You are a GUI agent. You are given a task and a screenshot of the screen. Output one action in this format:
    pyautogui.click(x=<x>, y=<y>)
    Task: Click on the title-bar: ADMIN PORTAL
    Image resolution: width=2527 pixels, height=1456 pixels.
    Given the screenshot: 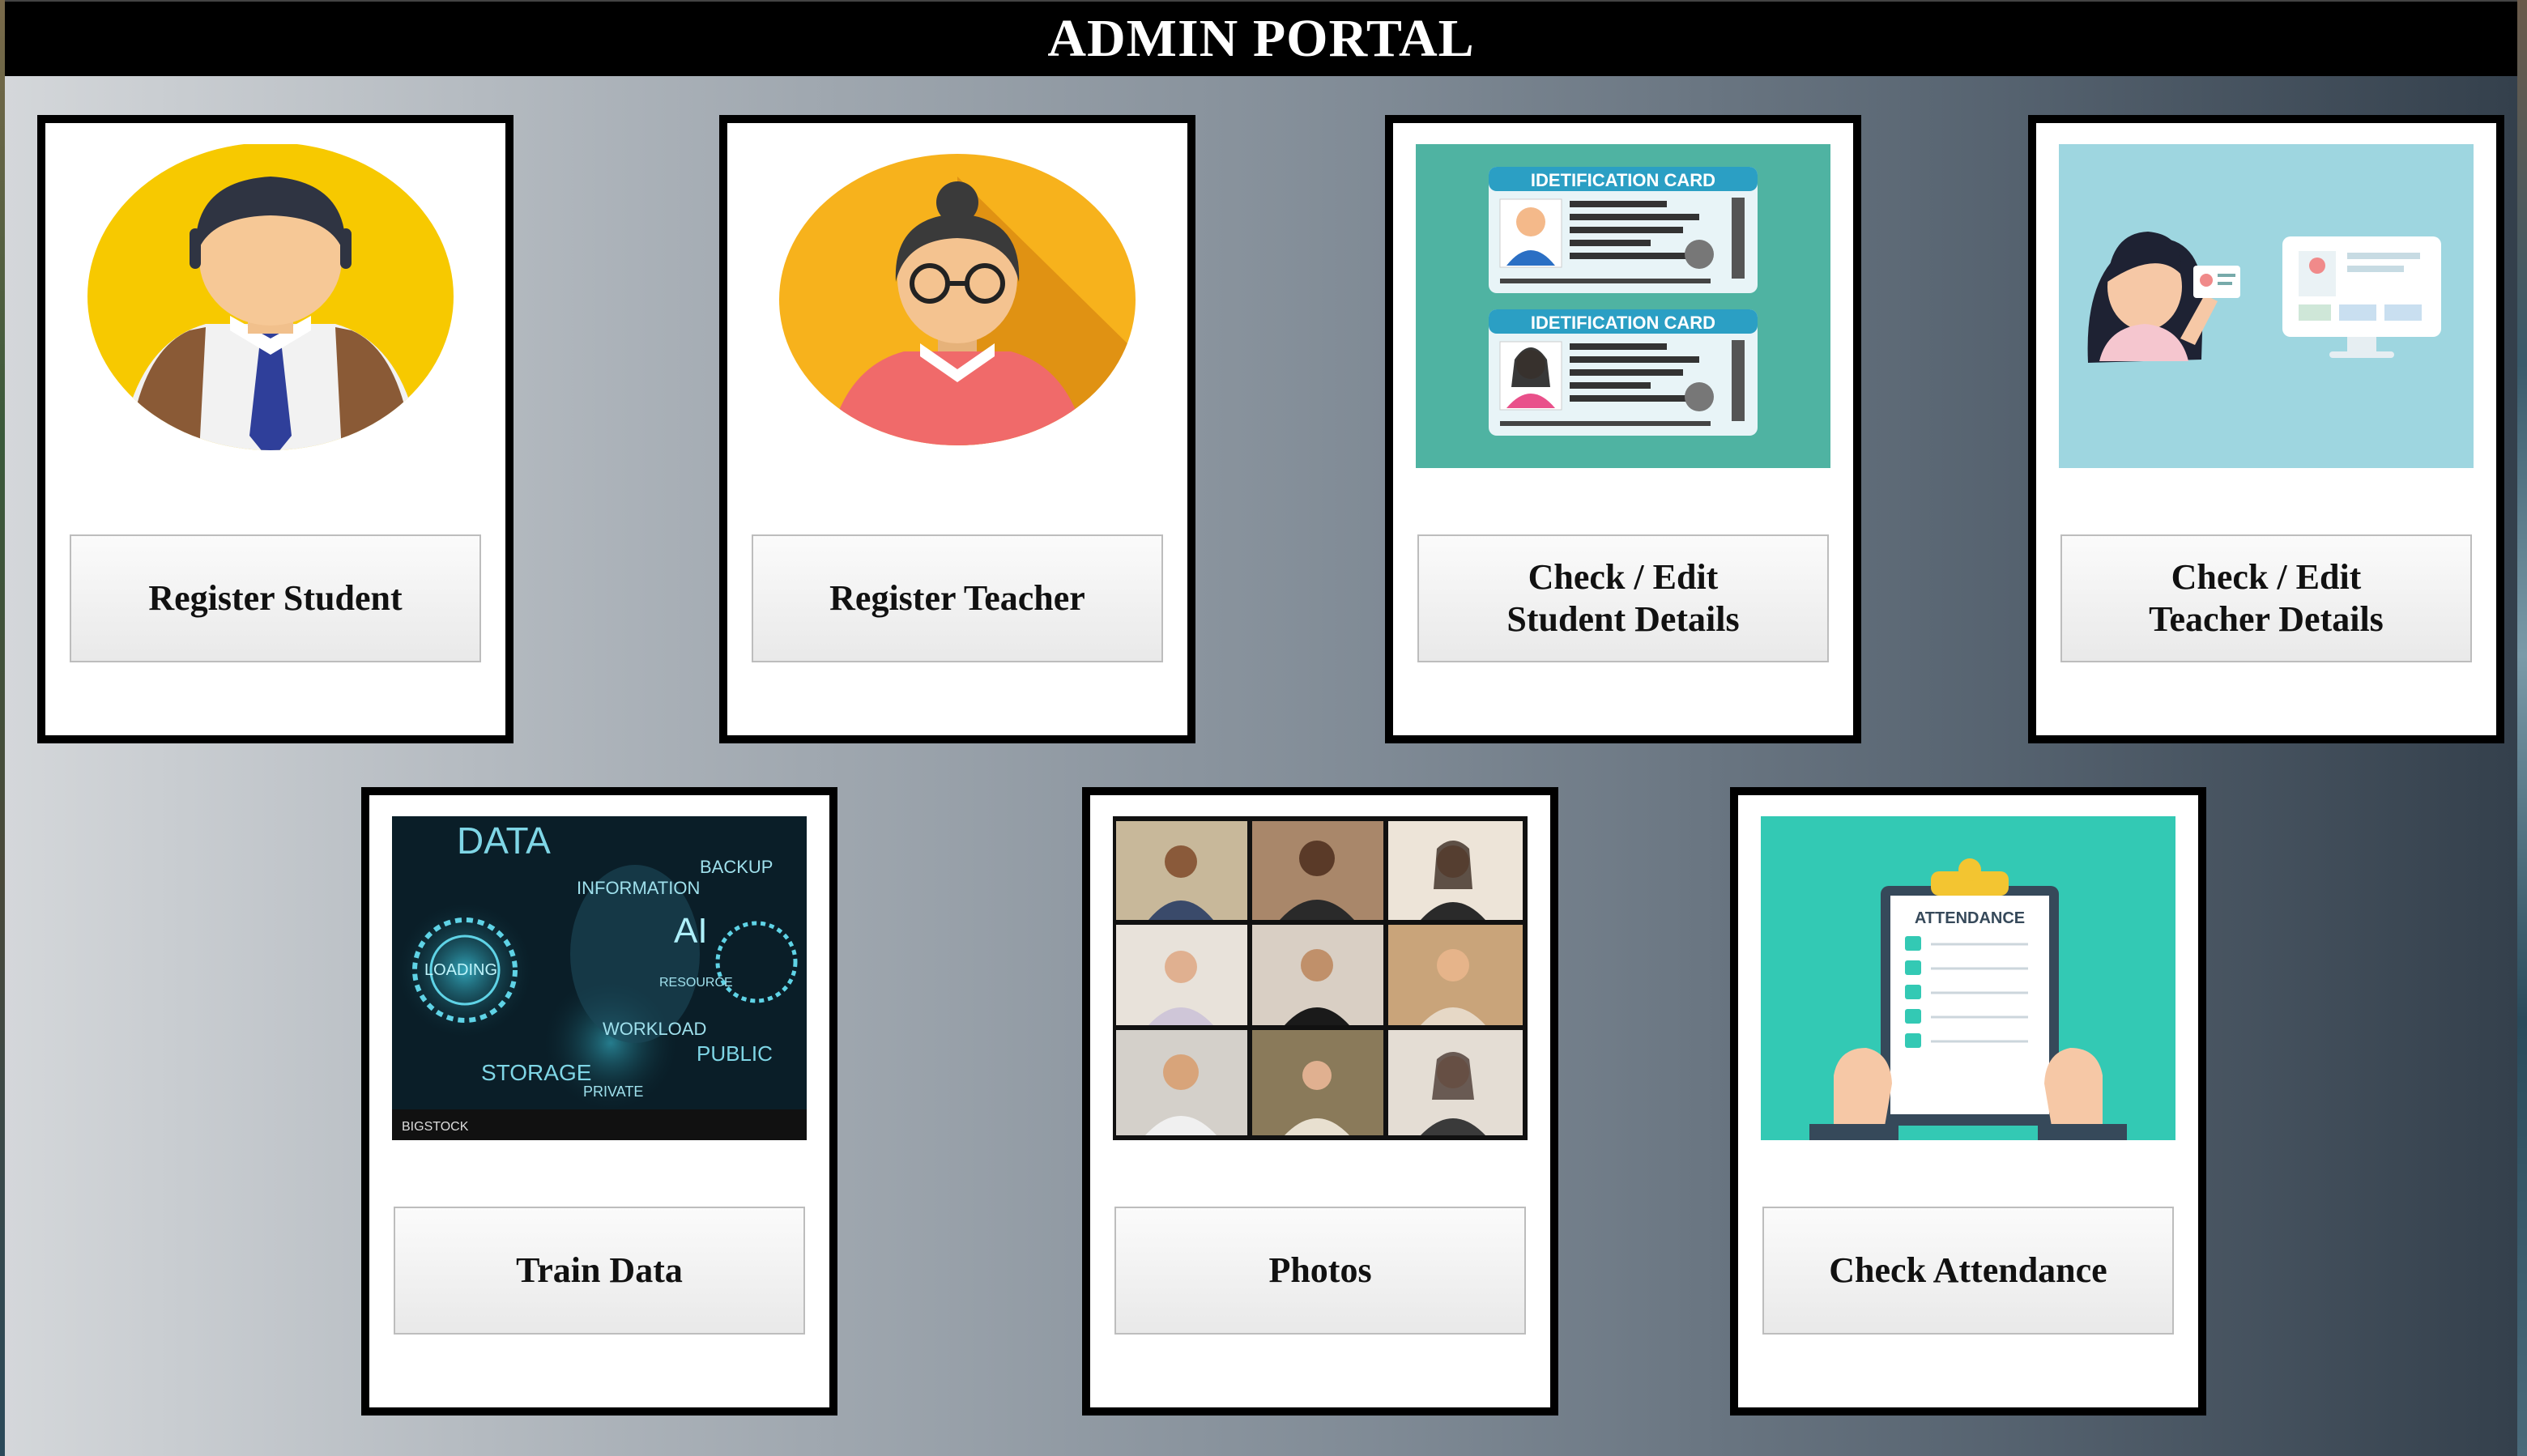 What is the action you would take?
    pyautogui.click(x=1261, y=38)
    